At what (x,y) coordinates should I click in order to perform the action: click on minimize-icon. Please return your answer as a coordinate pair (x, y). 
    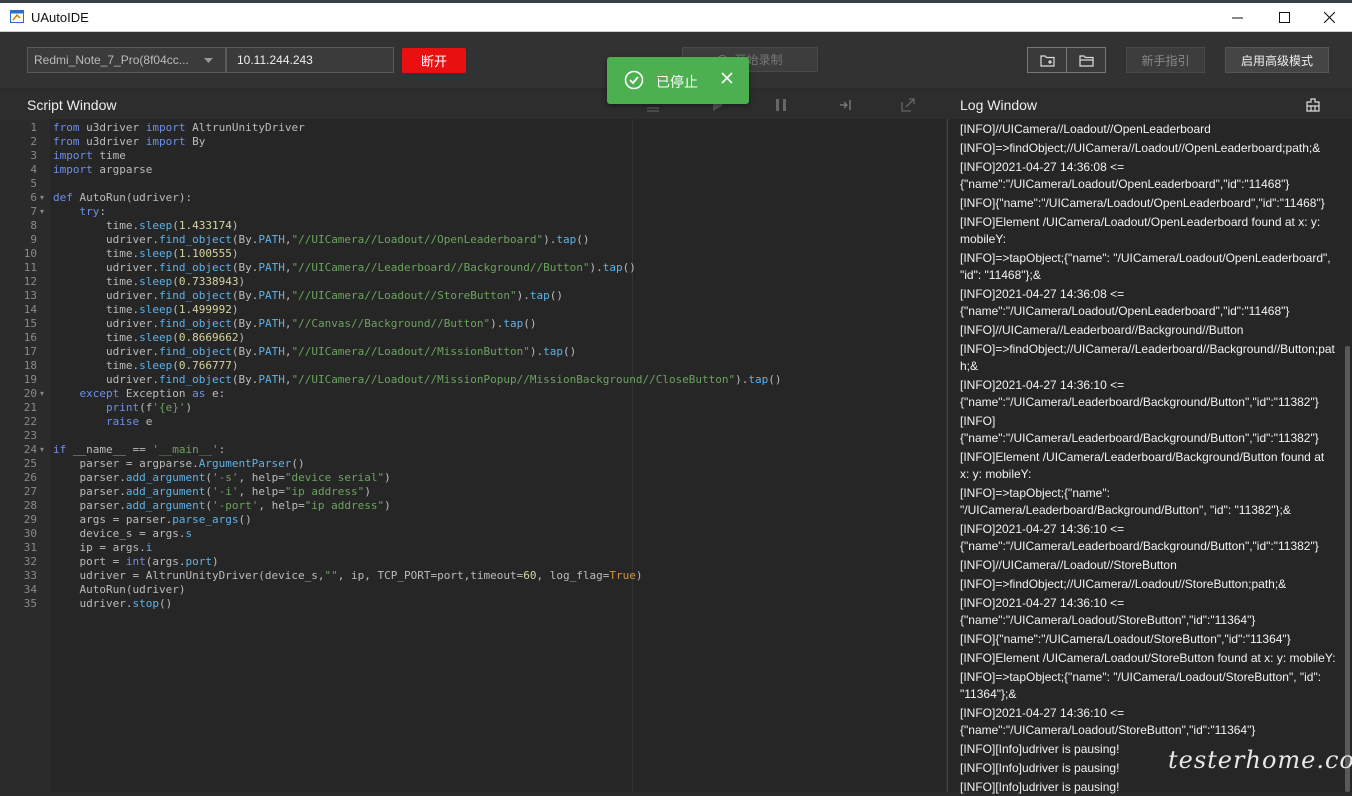
    Looking at the image, I should click on (1237, 17).